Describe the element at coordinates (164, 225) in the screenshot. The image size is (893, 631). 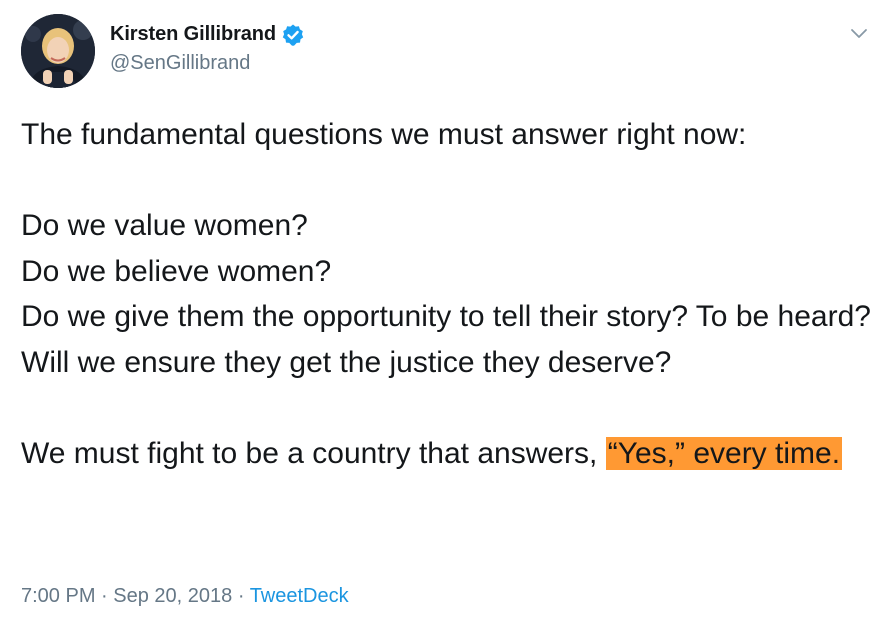
I see `tweet-line: Do we value women?` at that location.